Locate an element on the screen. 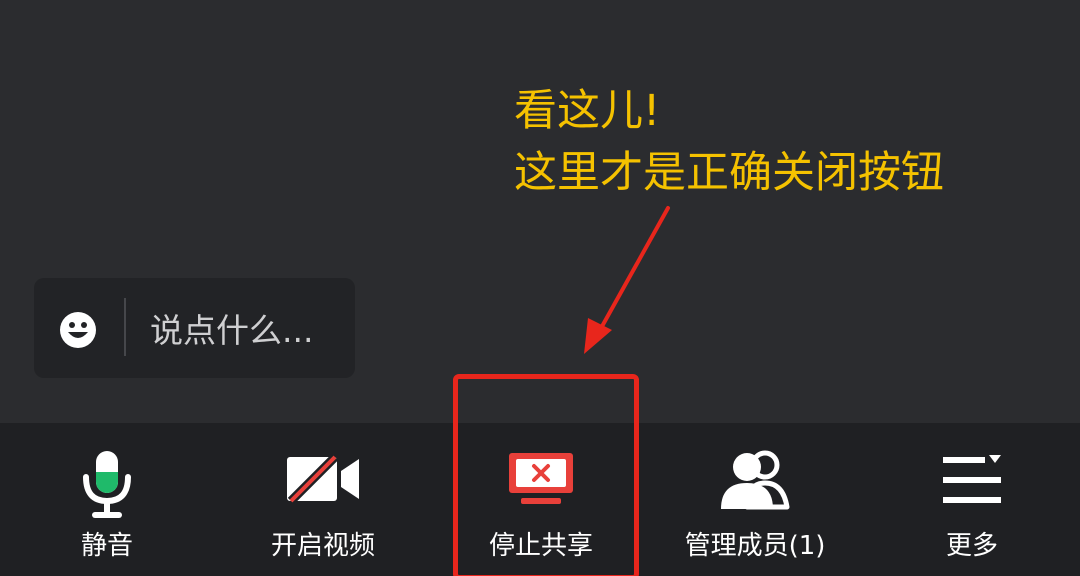 The height and width of the screenshot is (576, 1080). annotation-highlight-box is located at coordinates (546, 475).